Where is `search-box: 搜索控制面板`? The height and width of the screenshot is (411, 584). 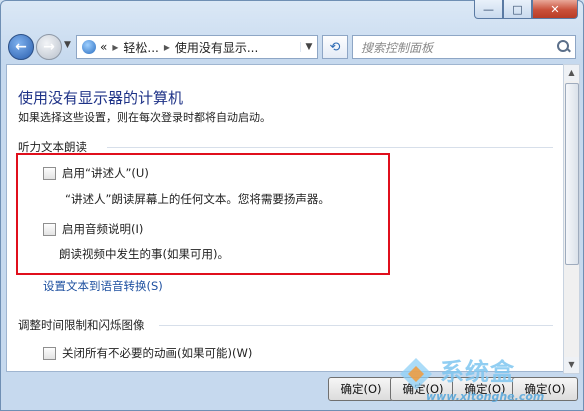
search-box: 搜索控制面板 is located at coordinates (464, 47).